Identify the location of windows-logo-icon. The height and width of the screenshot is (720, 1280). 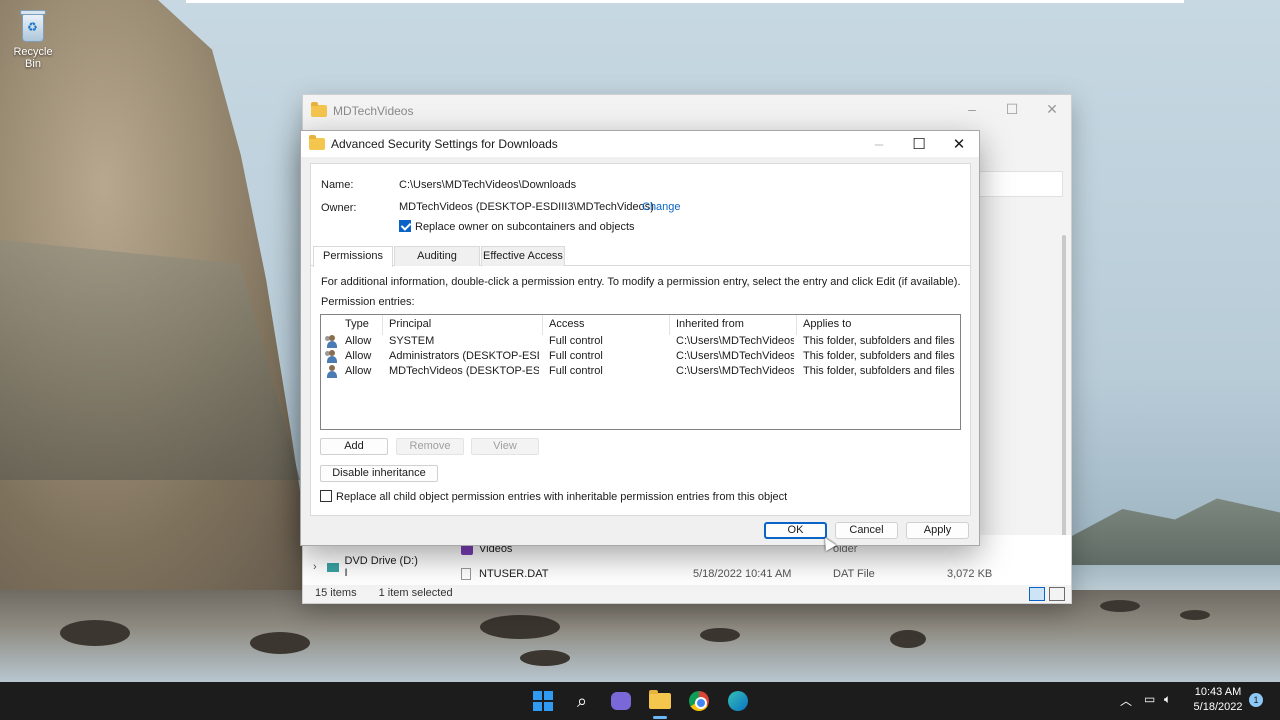
(543, 701).